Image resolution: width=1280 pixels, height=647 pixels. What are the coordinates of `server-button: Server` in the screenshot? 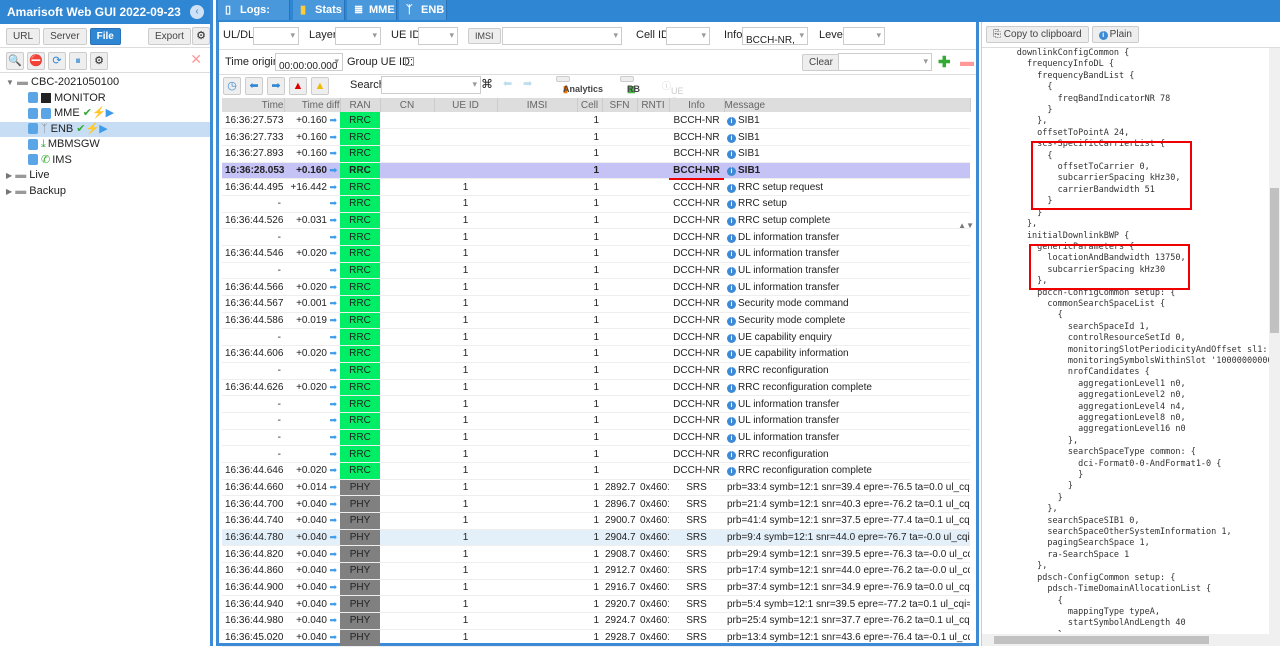 It's located at (65, 36).